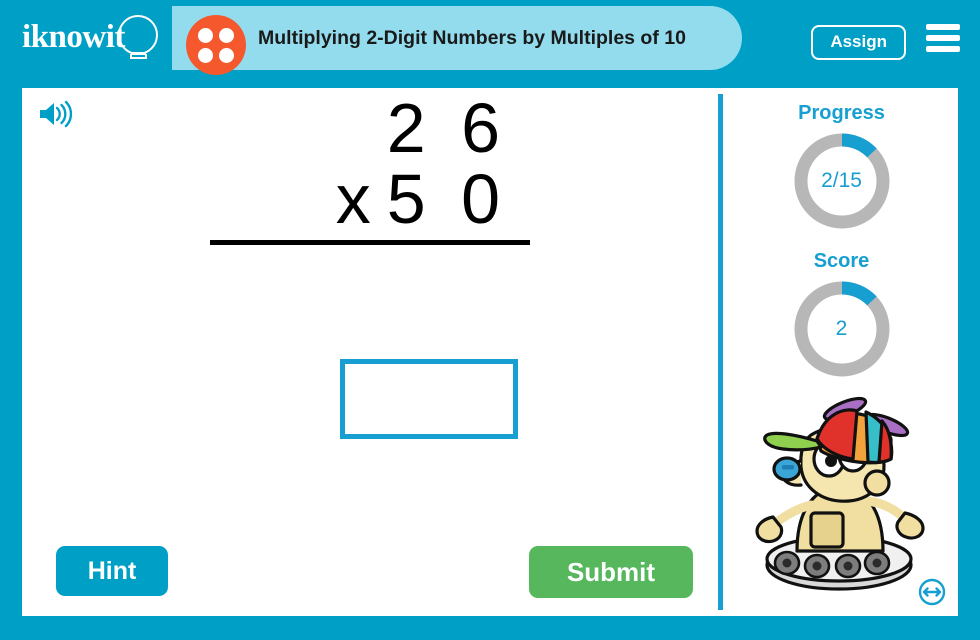 This screenshot has height=640, width=980. I want to click on score-meter: Score 2, so click(841, 315).